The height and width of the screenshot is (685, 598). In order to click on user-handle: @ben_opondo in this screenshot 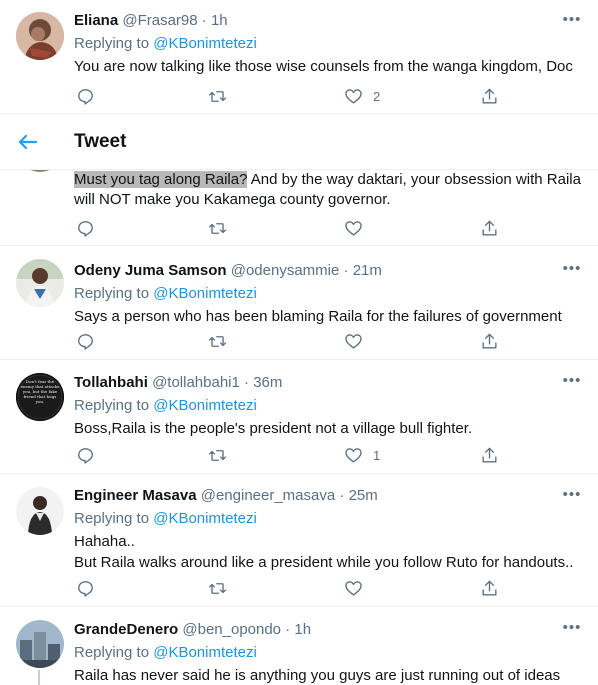, I will do `click(231, 629)`.